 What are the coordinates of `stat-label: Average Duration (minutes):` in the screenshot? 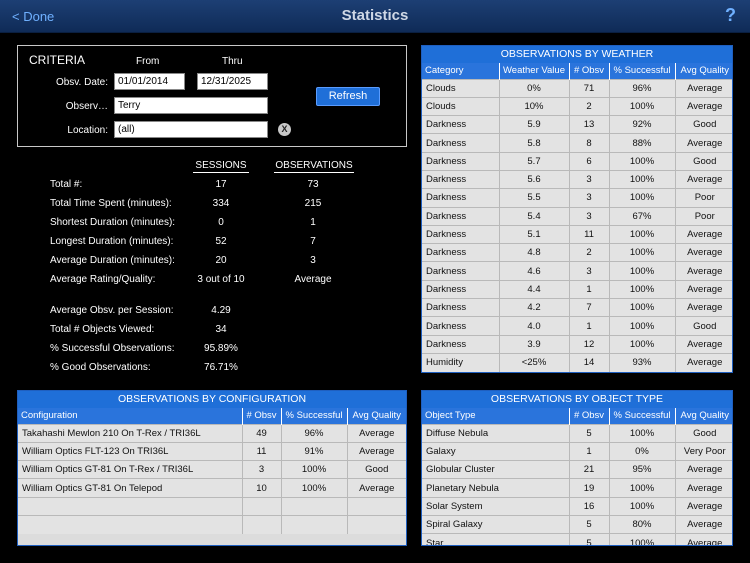 It's located at (112, 260).